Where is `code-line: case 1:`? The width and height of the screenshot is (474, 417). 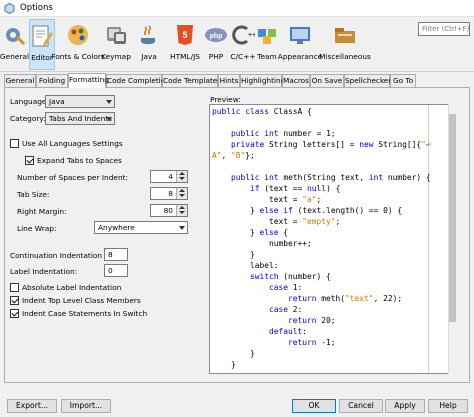
code-line: case 1: is located at coordinates (286, 287).